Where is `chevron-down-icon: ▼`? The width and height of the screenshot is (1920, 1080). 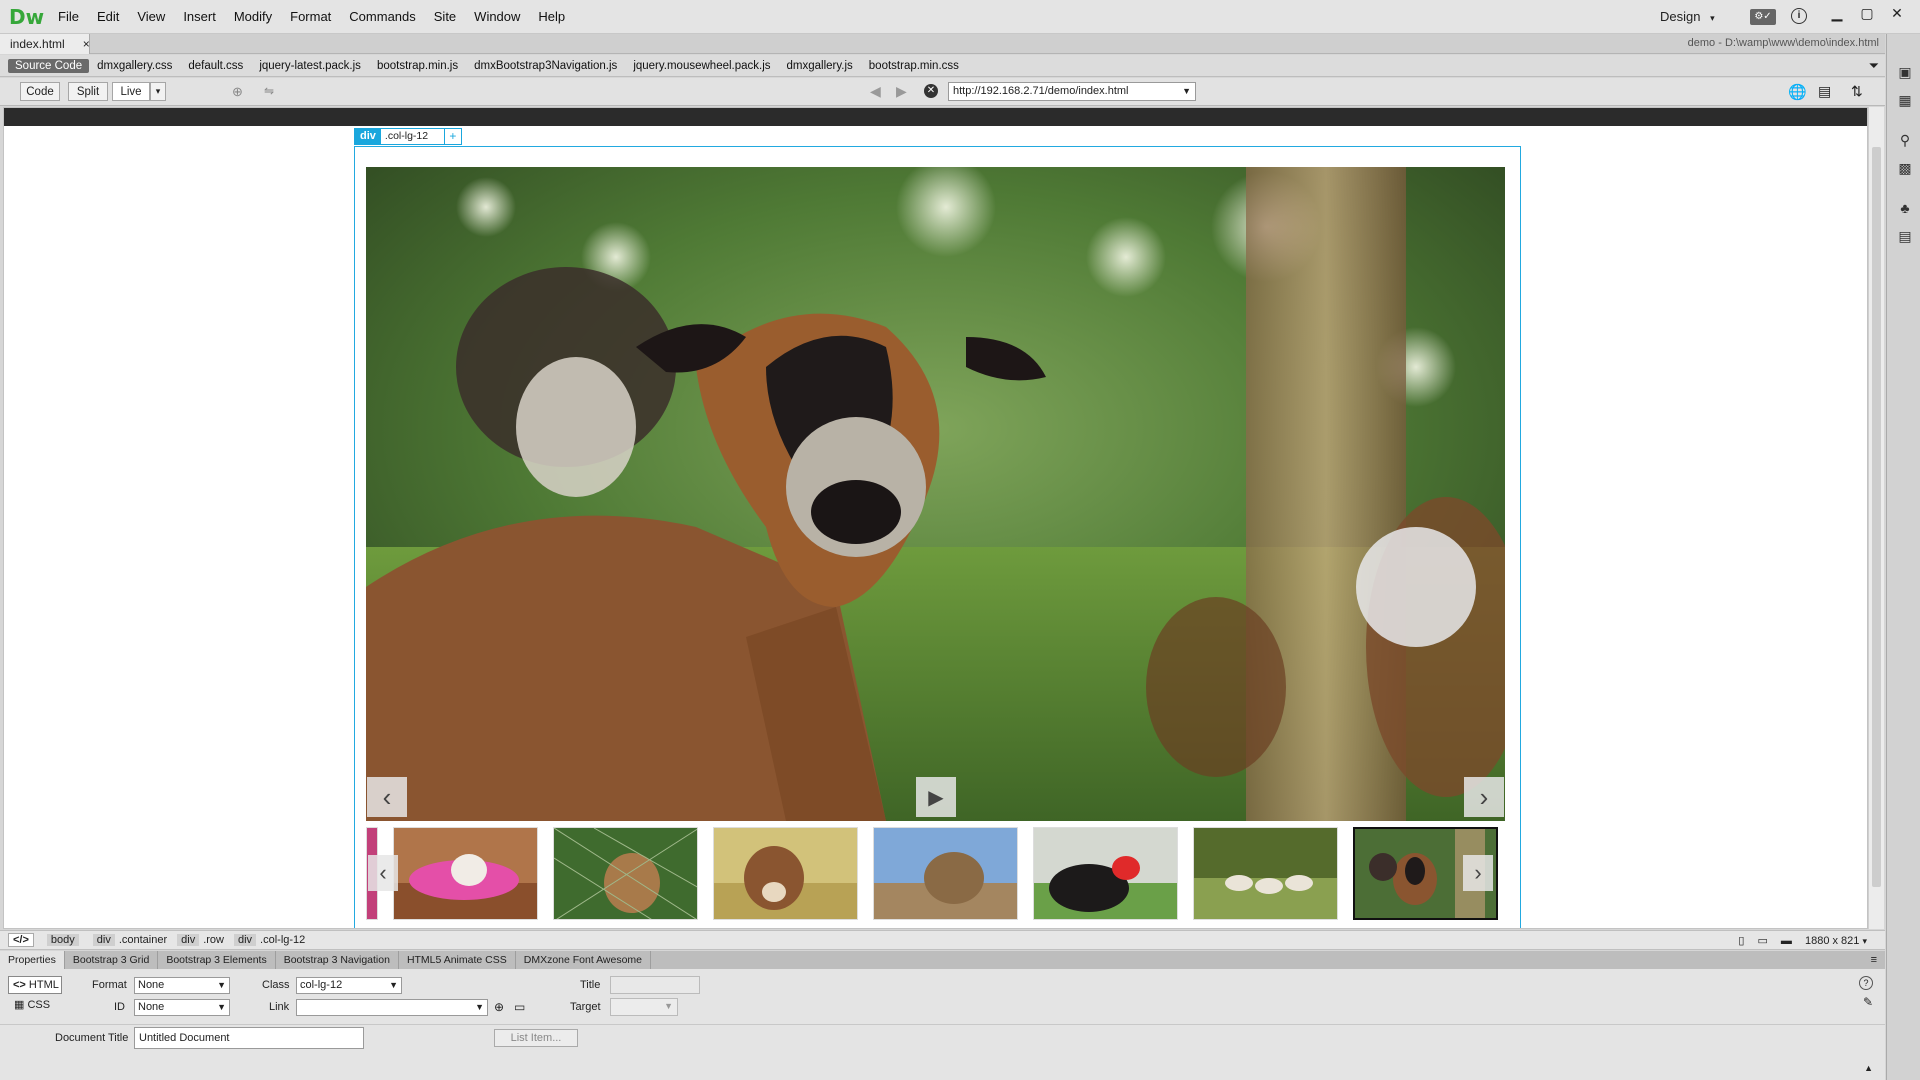 chevron-down-icon: ▼ is located at coordinates (479, 1007).